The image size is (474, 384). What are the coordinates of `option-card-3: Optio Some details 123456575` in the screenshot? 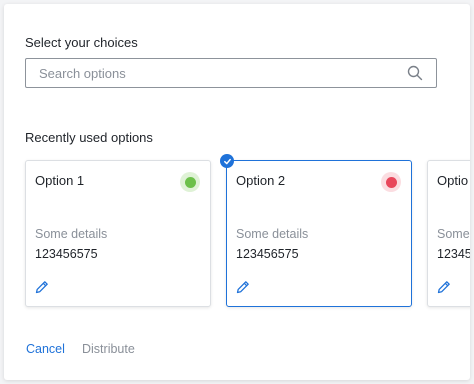 It's located at (448, 233).